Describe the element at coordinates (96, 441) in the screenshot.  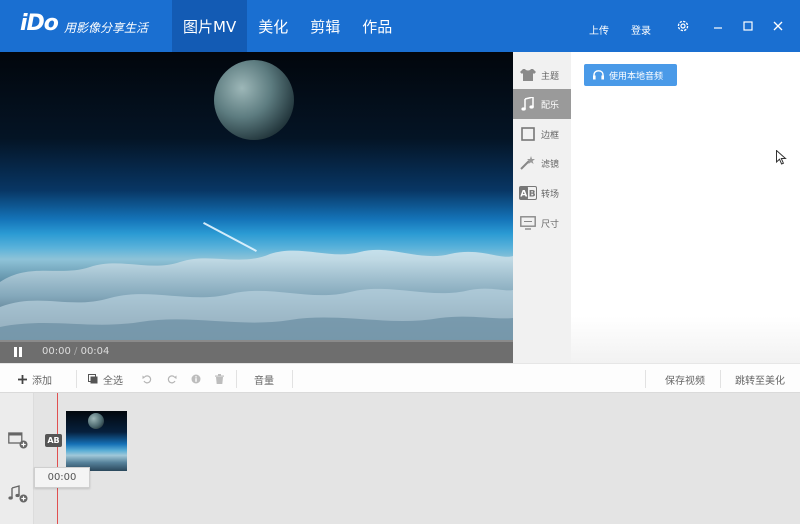
I see `timeline-clip-thumbnail` at that location.